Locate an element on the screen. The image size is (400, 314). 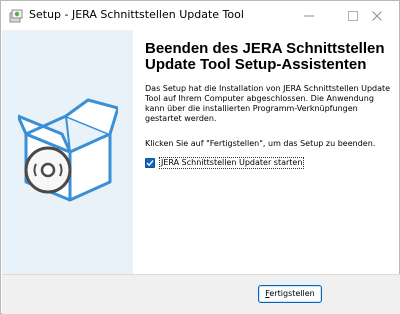
minimize-icon is located at coordinates (309, 15).